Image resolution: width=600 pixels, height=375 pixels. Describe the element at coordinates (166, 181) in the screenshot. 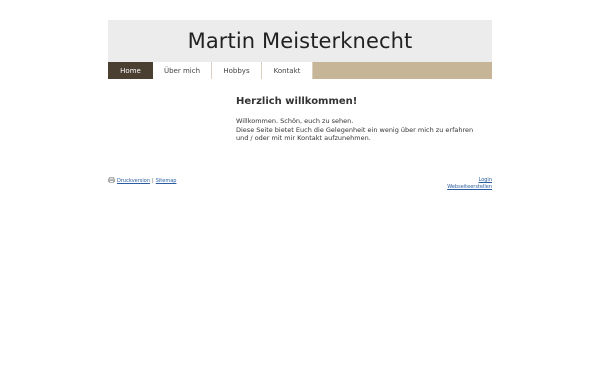

I see `sitemap-link: Sitemap` at that location.